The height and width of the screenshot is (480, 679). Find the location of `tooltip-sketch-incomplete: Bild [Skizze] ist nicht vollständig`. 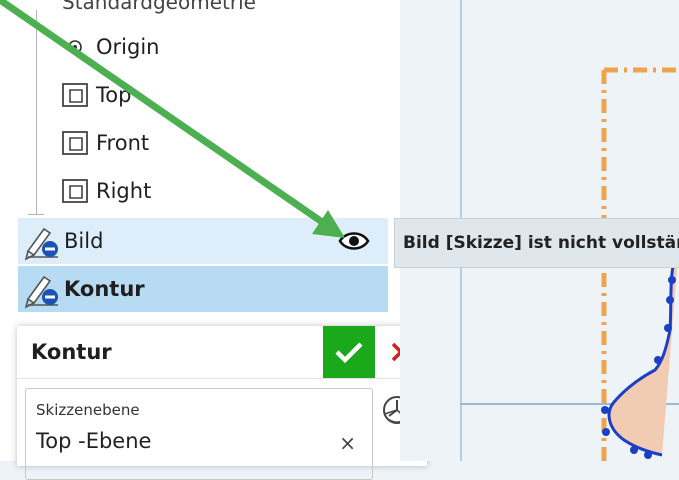

tooltip-sketch-incomplete: Bild [Skizze] ist nicht vollständig is located at coordinates (536, 243).